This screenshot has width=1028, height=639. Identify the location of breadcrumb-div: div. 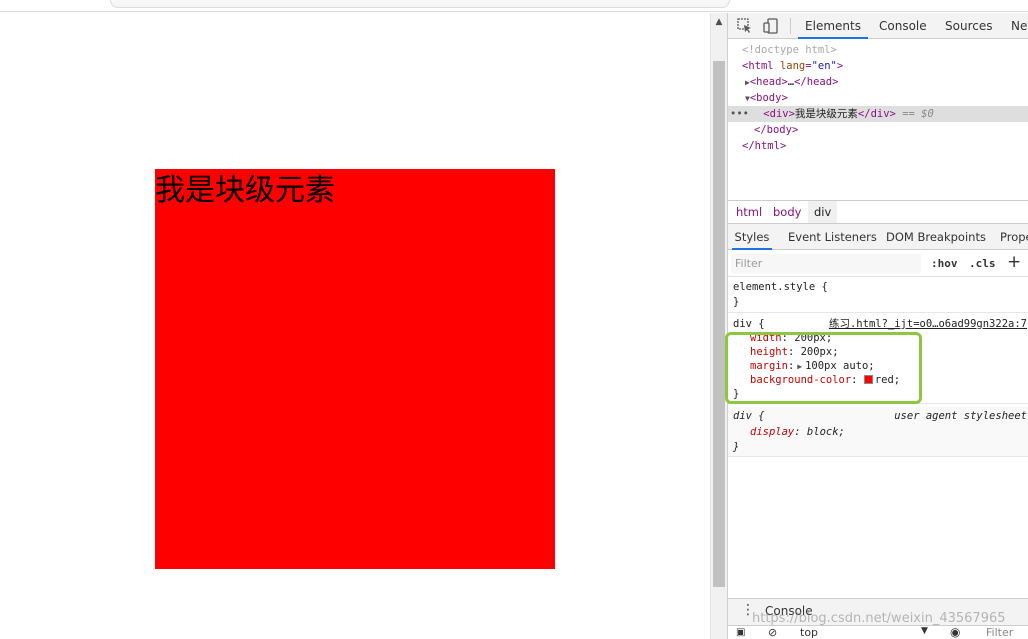
(823, 212).